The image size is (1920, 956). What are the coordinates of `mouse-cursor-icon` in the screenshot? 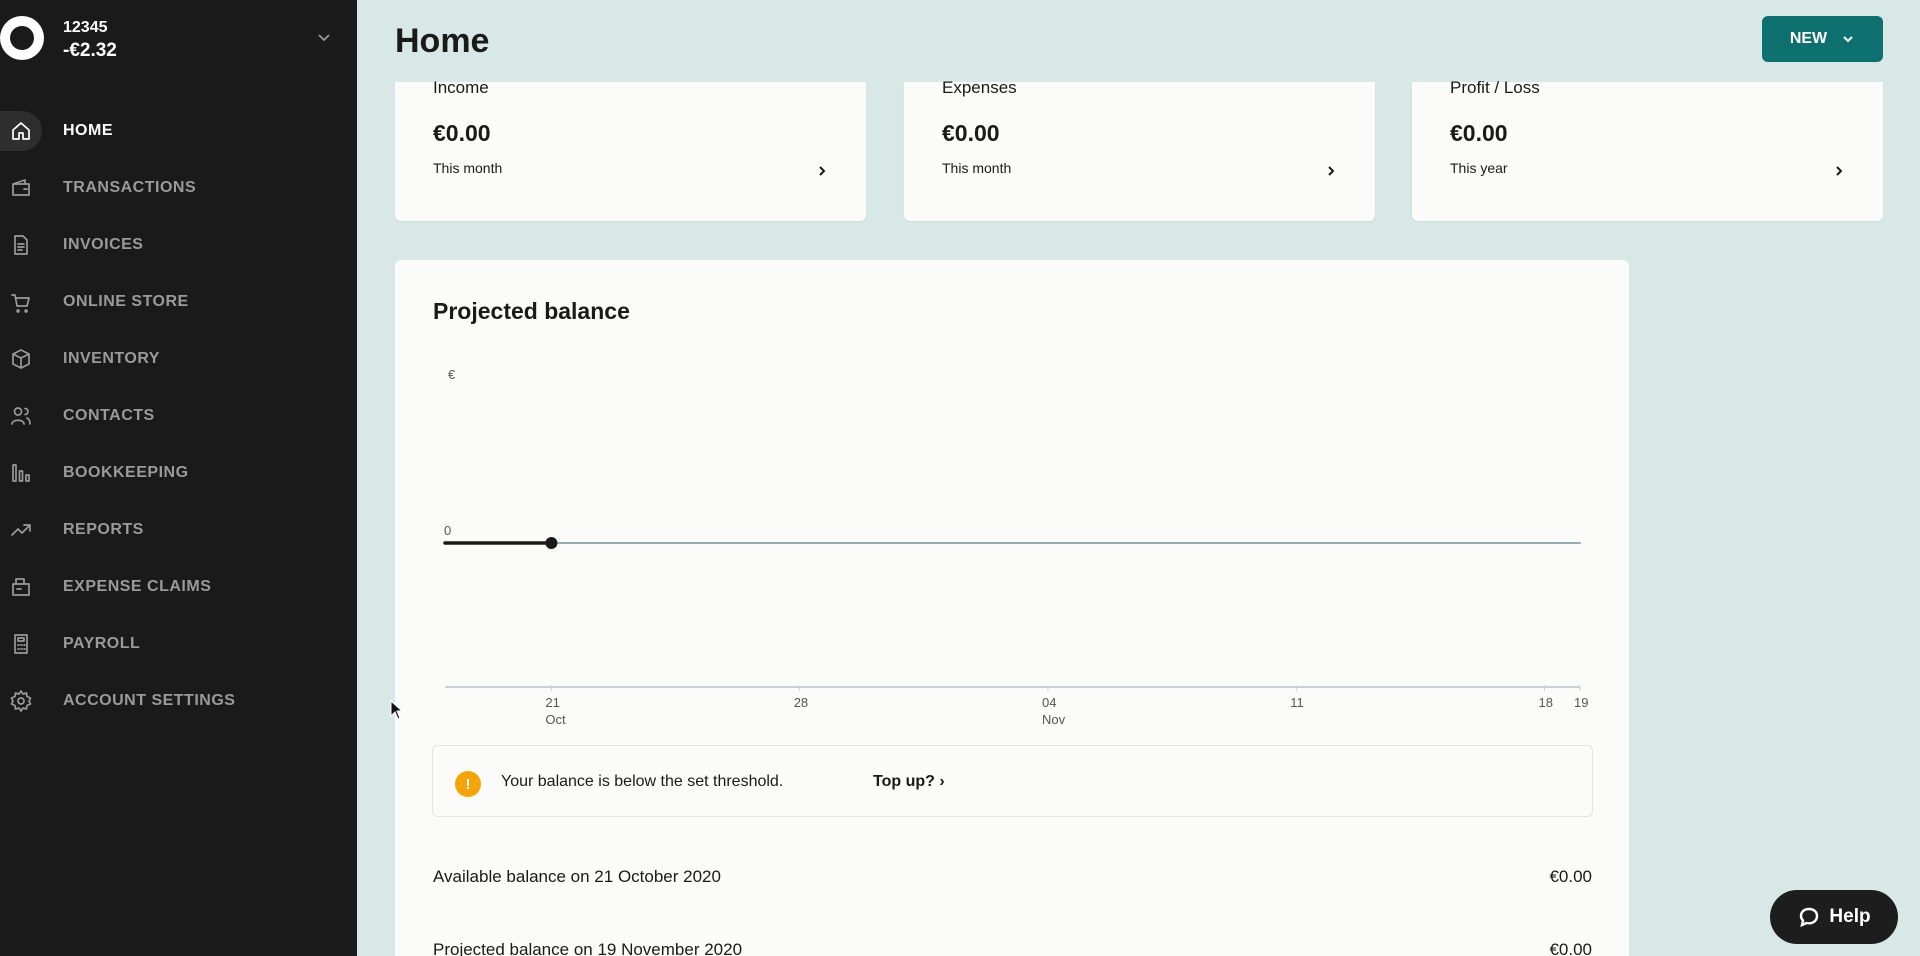 It's located at (397, 710).